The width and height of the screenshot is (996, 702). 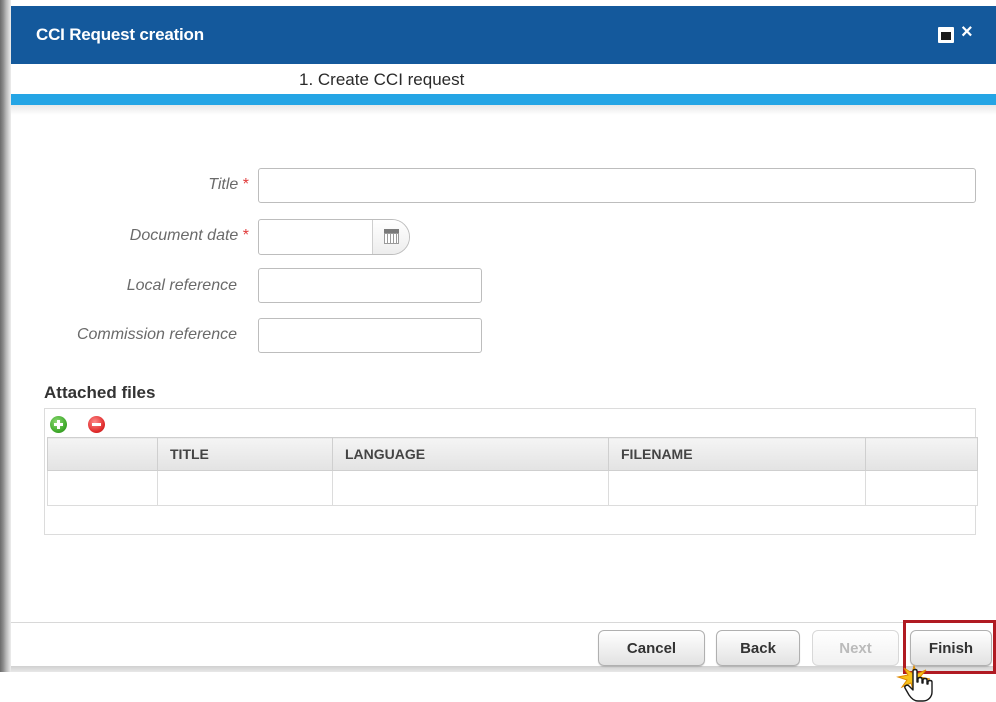 I want to click on column-header-actions, so click(x=921, y=454).